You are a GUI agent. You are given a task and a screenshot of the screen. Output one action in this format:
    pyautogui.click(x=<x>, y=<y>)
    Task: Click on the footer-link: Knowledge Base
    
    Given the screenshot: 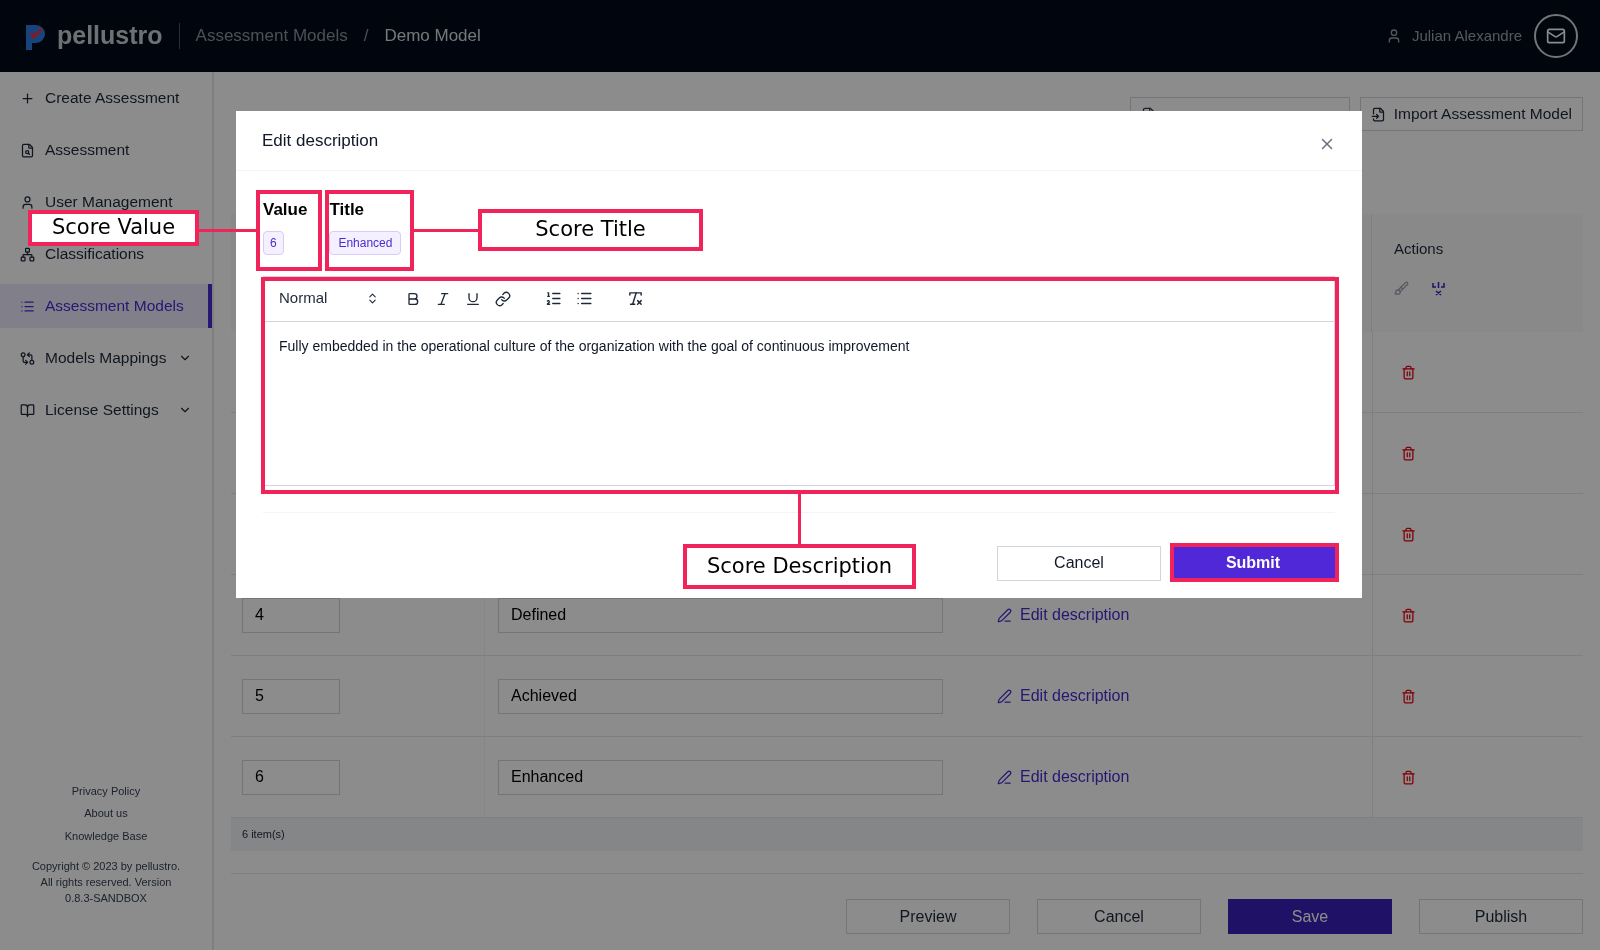 What is the action you would take?
    pyautogui.click(x=106, y=835)
    